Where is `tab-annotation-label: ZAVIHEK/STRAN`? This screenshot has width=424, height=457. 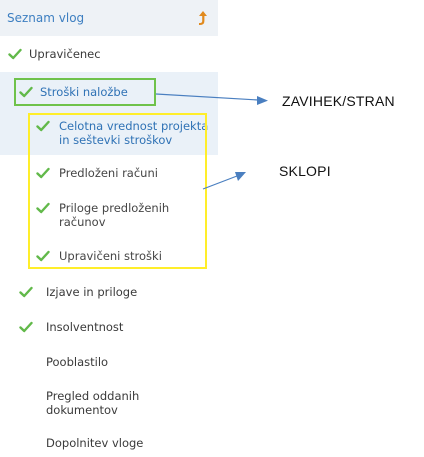
tab-annotation-label: ZAVIHEK/STRAN is located at coordinates (338, 101).